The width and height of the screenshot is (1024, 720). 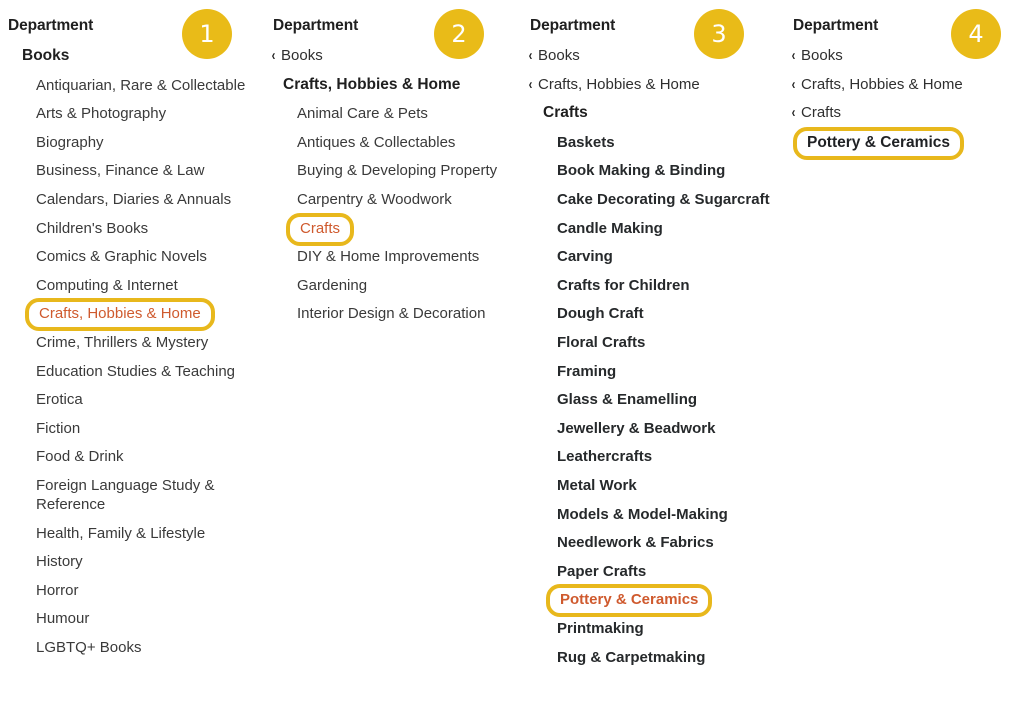 What do you see at coordinates (148, 256) in the screenshot?
I see `category-list-item: Comics & Graphic Novels` at bounding box center [148, 256].